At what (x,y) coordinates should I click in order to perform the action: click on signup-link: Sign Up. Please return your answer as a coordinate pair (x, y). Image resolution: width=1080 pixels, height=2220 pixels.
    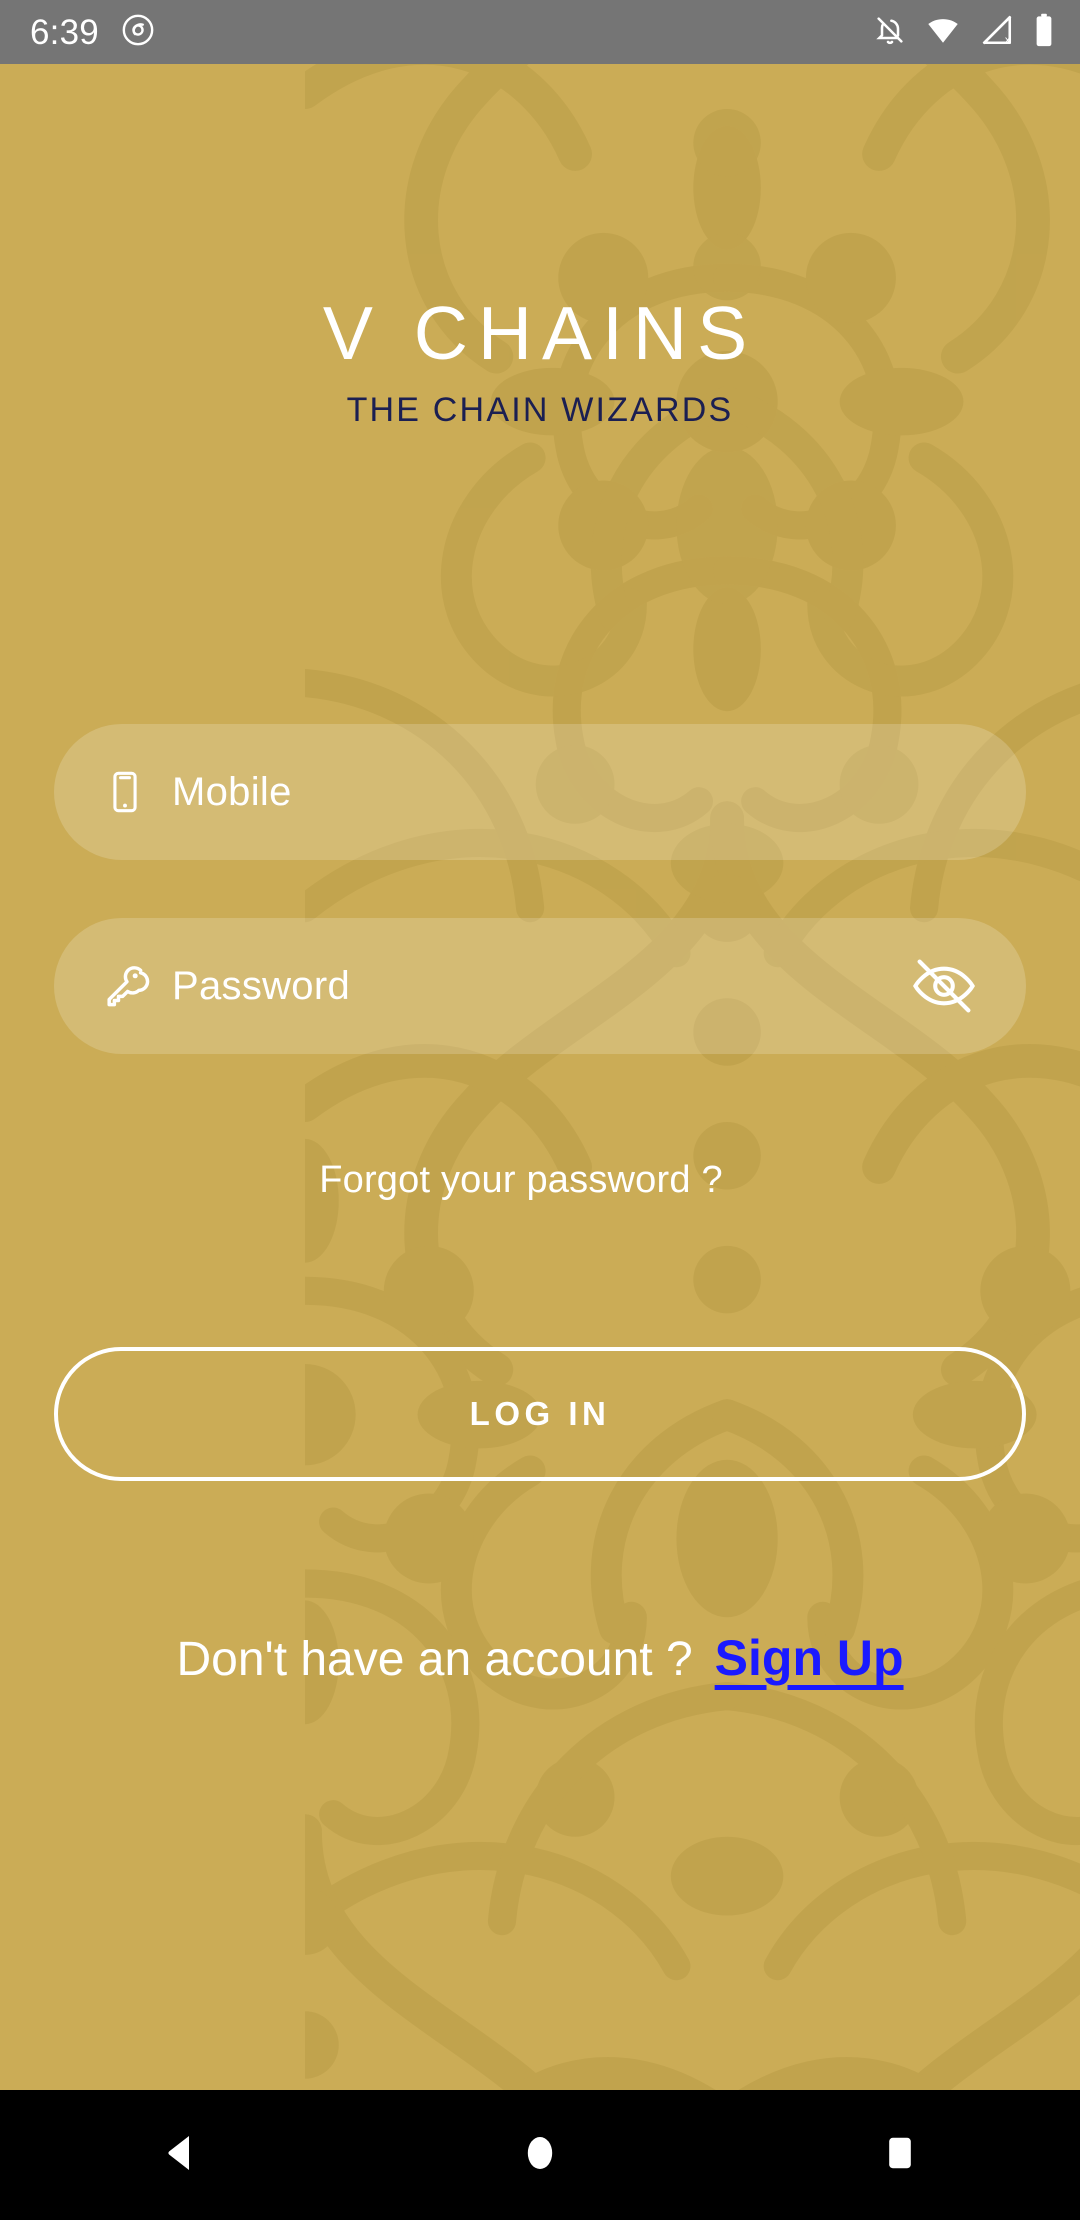
    Looking at the image, I should click on (809, 1658).